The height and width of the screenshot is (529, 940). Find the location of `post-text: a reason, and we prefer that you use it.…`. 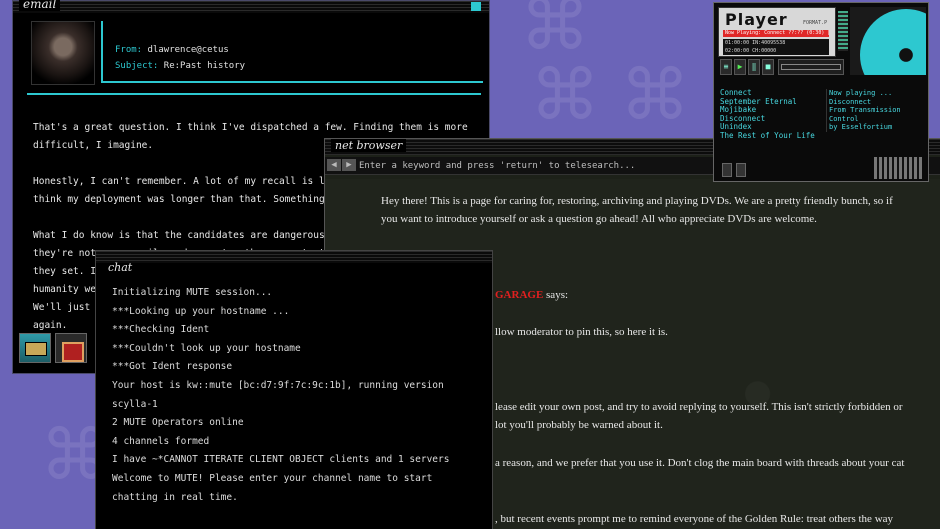

post-text: a reason, and we prefer that you use it.… is located at coordinates (700, 463).